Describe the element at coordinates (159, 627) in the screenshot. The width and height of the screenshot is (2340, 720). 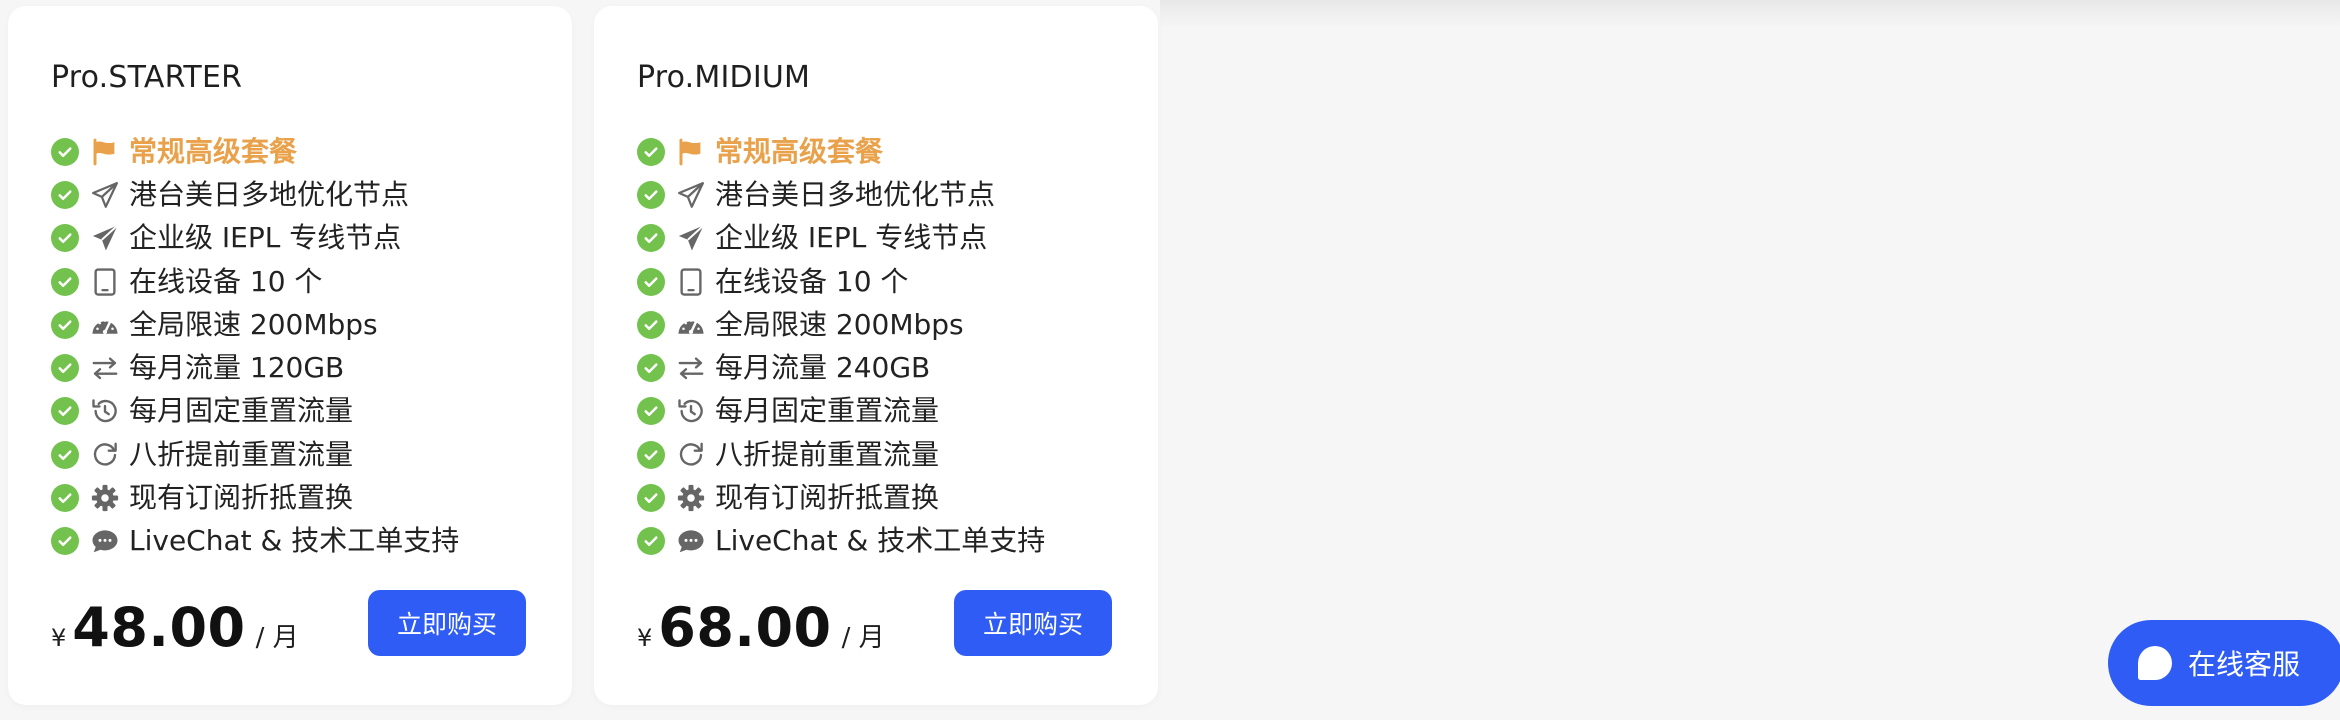
I see `price-amount: 48.00` at that location.